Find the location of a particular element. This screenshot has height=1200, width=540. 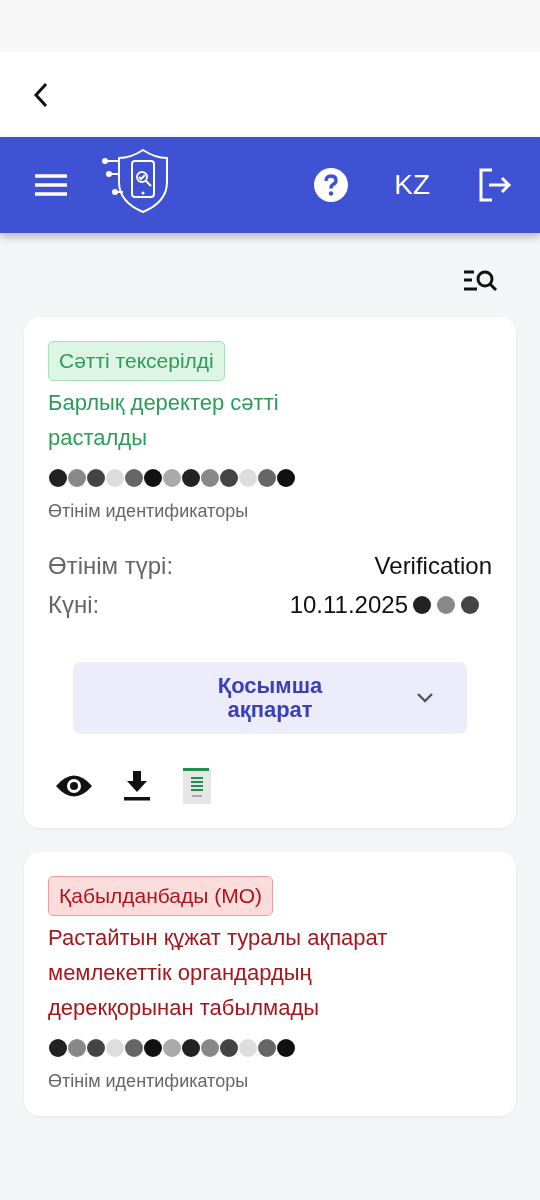

download-icon is located at coordinates (137, 786).